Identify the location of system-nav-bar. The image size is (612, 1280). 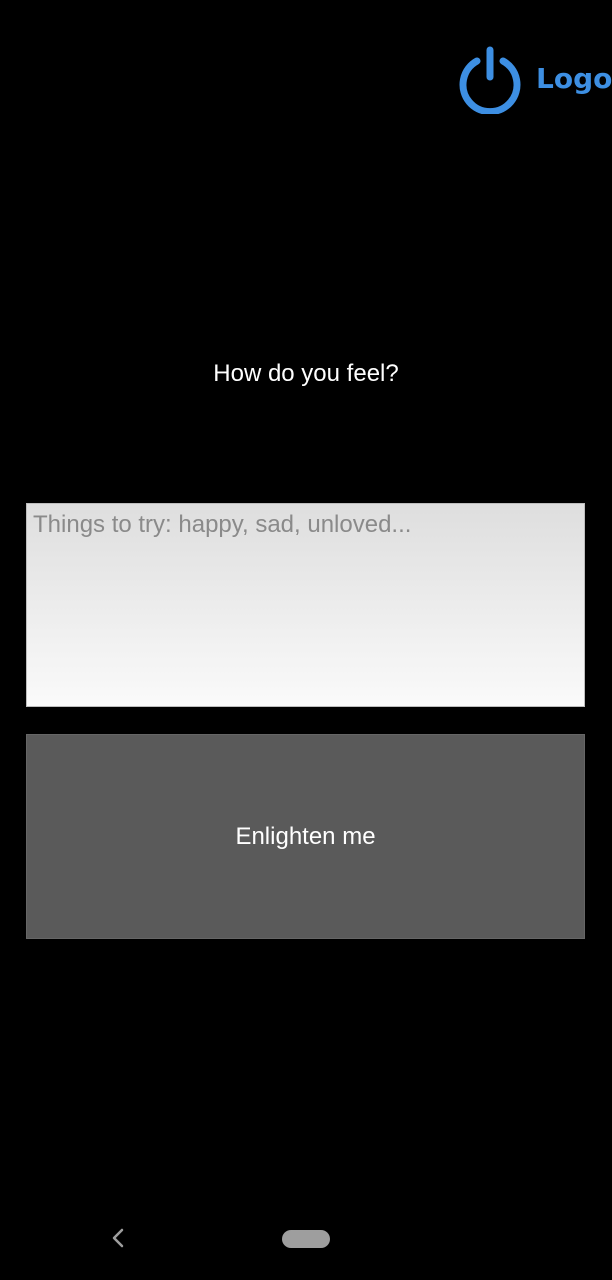
(306, 1240).